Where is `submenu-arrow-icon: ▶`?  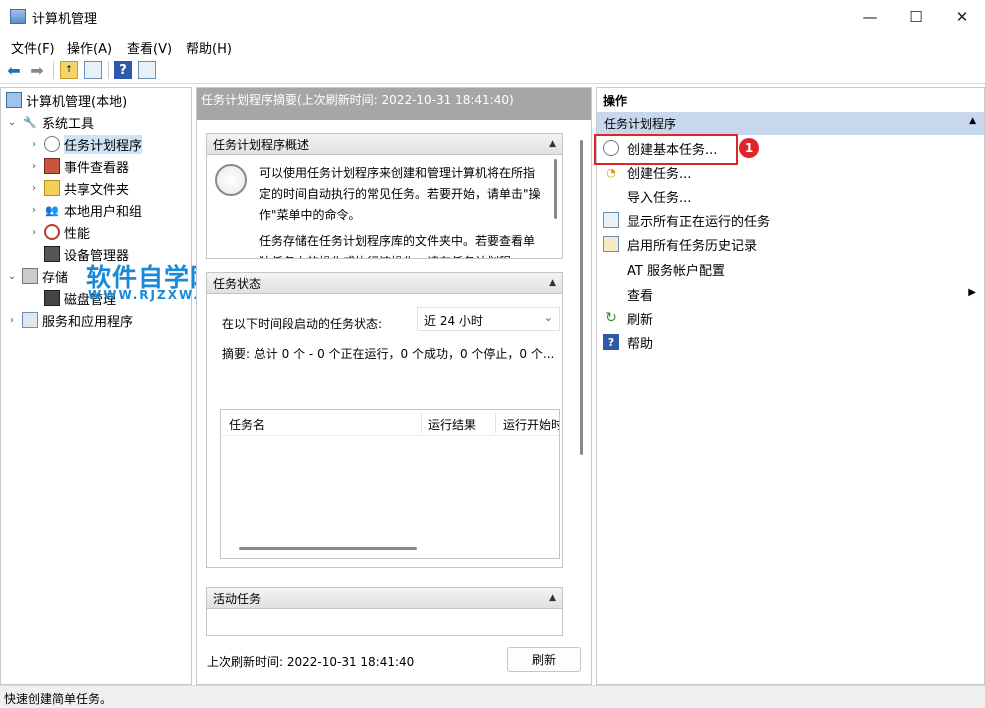 submenu-arrow-icon: ▶ is located at coordinates (972, 292).